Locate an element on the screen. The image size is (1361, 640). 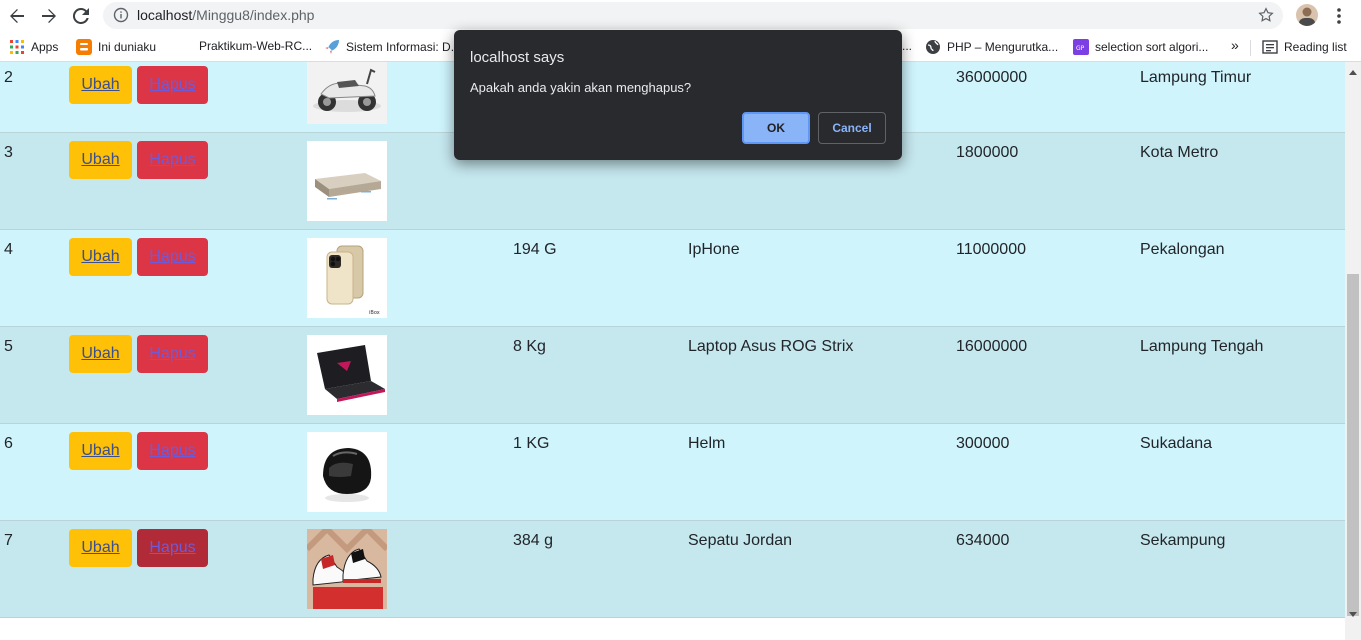
price-cell: 1800000 is located at coordinates (987, 152).